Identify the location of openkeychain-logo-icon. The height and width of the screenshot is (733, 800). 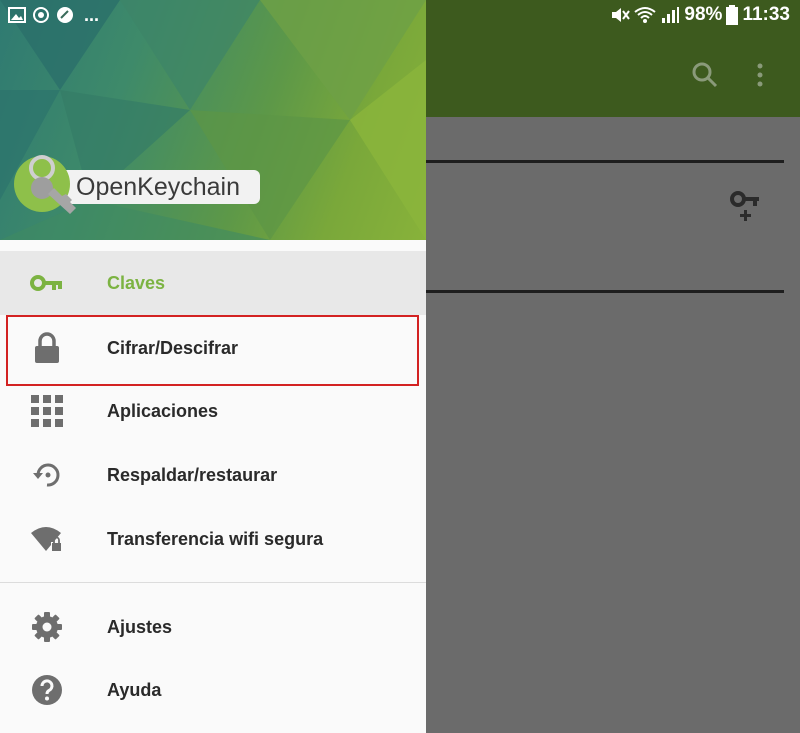
(47, 185).